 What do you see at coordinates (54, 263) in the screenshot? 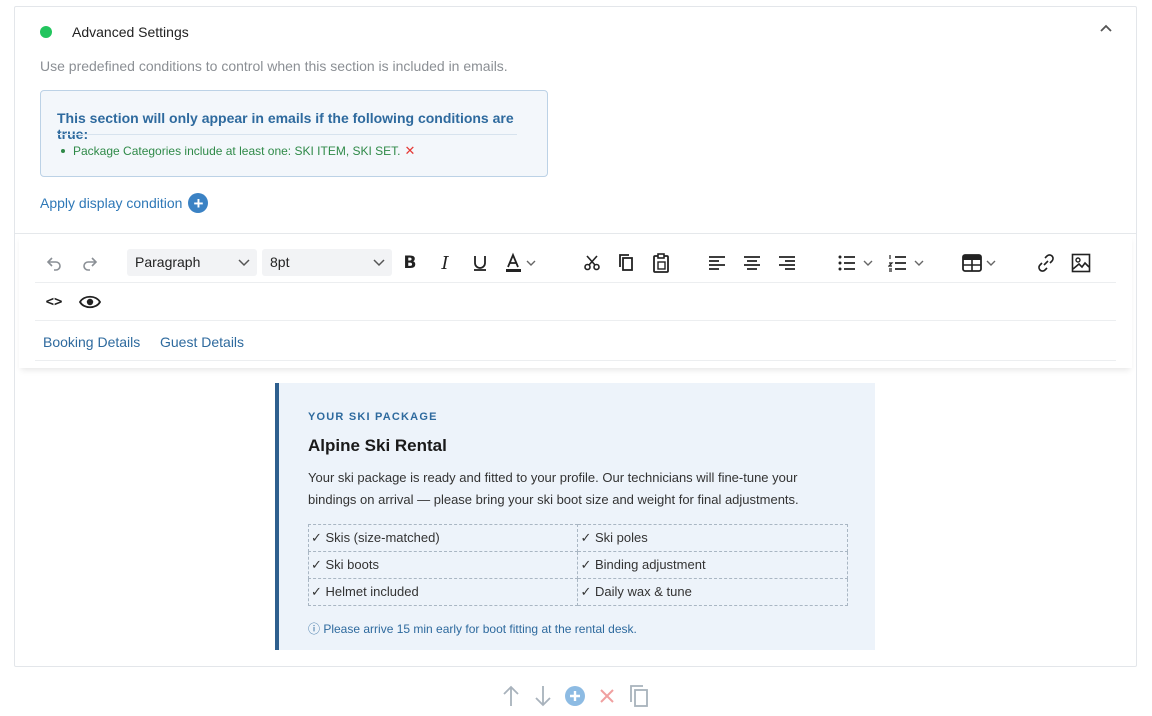
I see `undo-icon` at bounding box center [54, 263].